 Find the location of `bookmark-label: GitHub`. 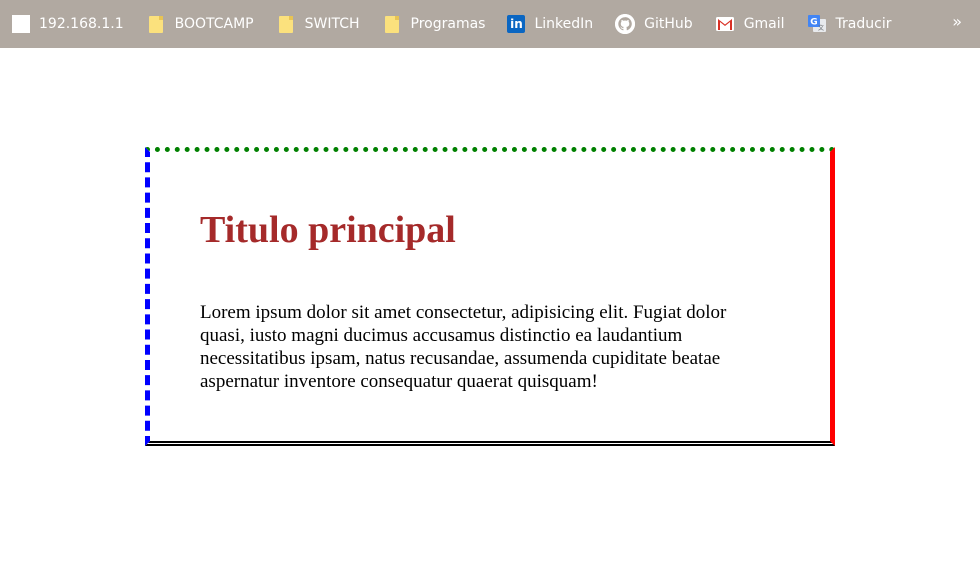

bookmark-label: GitHub is located at coordinates (668, 24).